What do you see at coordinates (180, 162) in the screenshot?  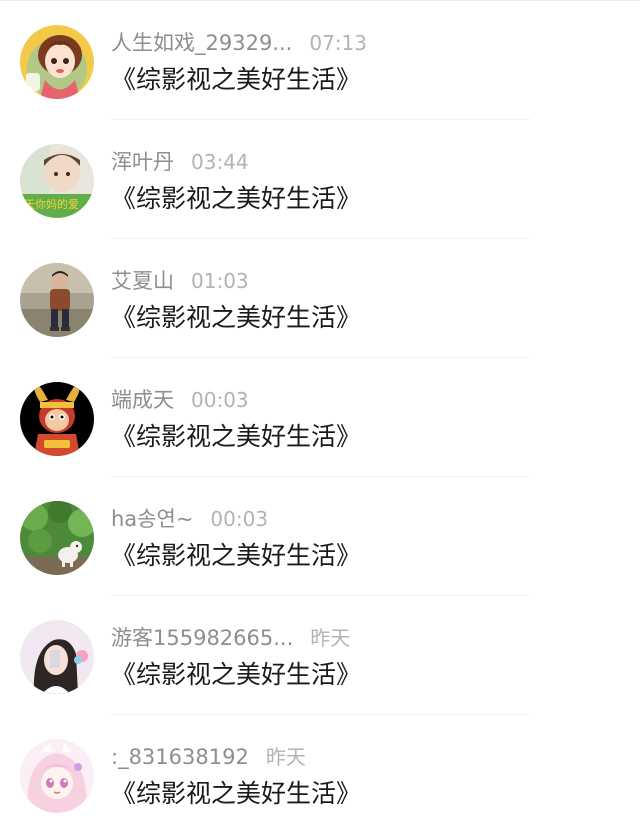 I see `comment-meta: 浑叶丹 03:44` at bounding box center [180, 162].